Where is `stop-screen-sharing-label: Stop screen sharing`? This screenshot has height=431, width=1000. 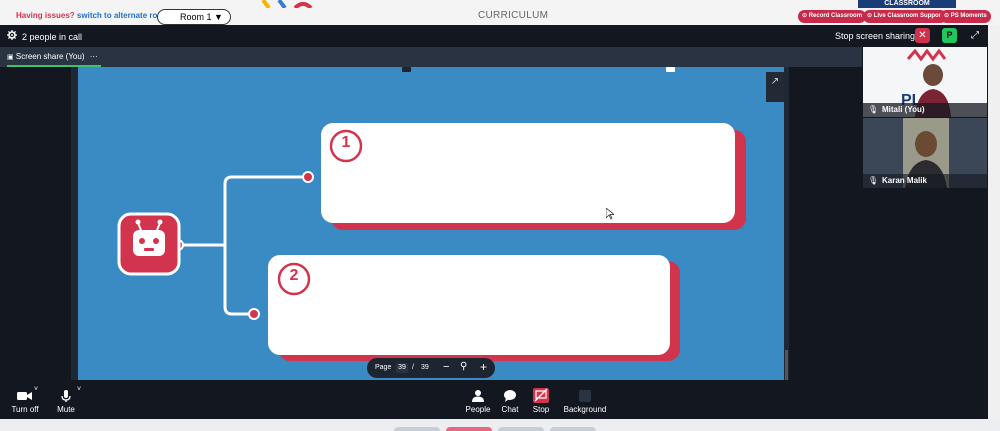
stop-screen-sharing-label: Stop screen sharing is located at coordinates (875, 36).